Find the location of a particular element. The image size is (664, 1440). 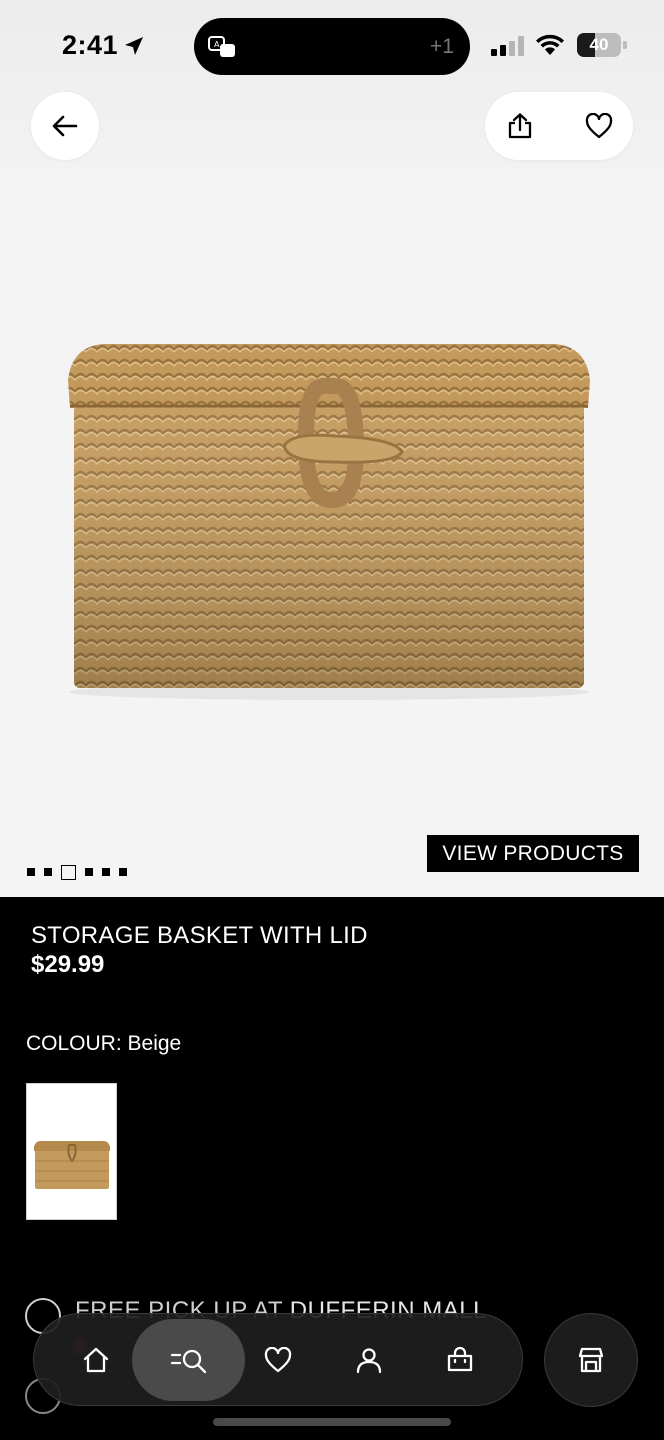

product-title: STORAGE BASKET WITH LID is located at coordinates (199, 935).